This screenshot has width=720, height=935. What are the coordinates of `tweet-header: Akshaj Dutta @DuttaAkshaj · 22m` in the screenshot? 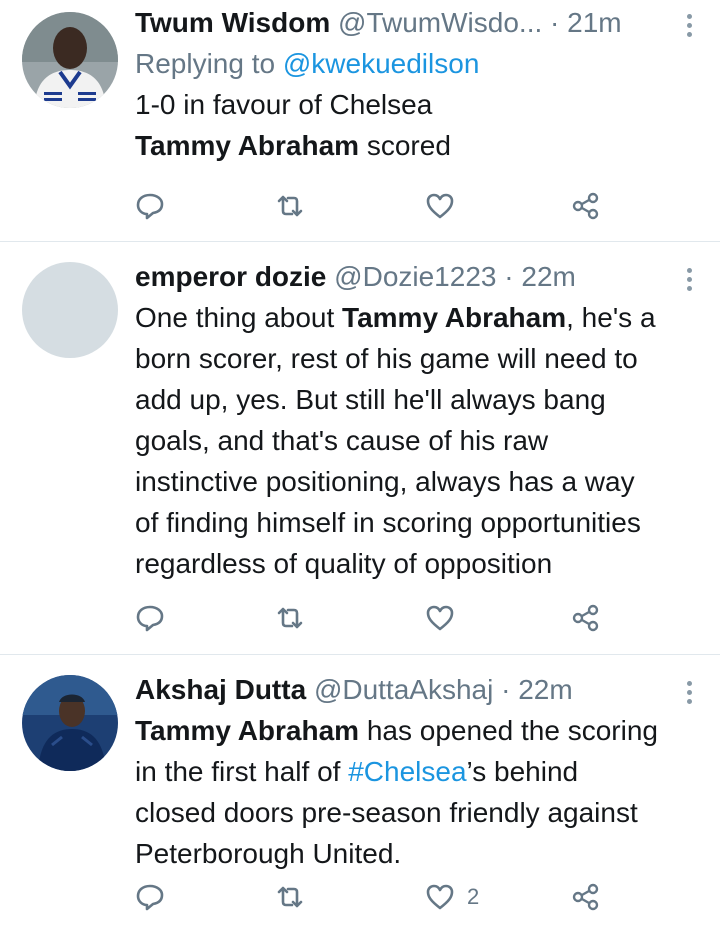 It's located at (417, 689).